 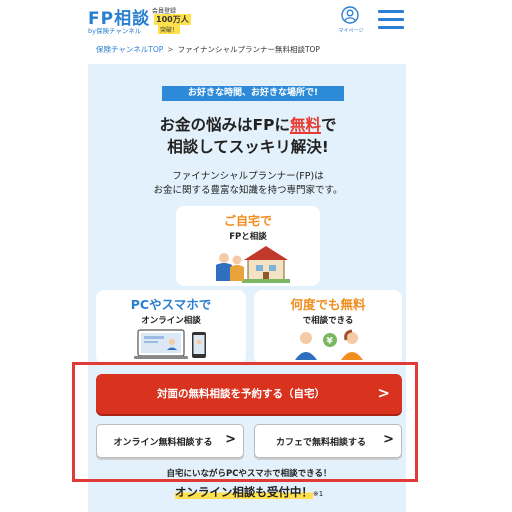 What do you see at coordinates (171, 304) in the screenshot?
I see `card-online-title: PCやスマホで` at bounding box center [171, 304].